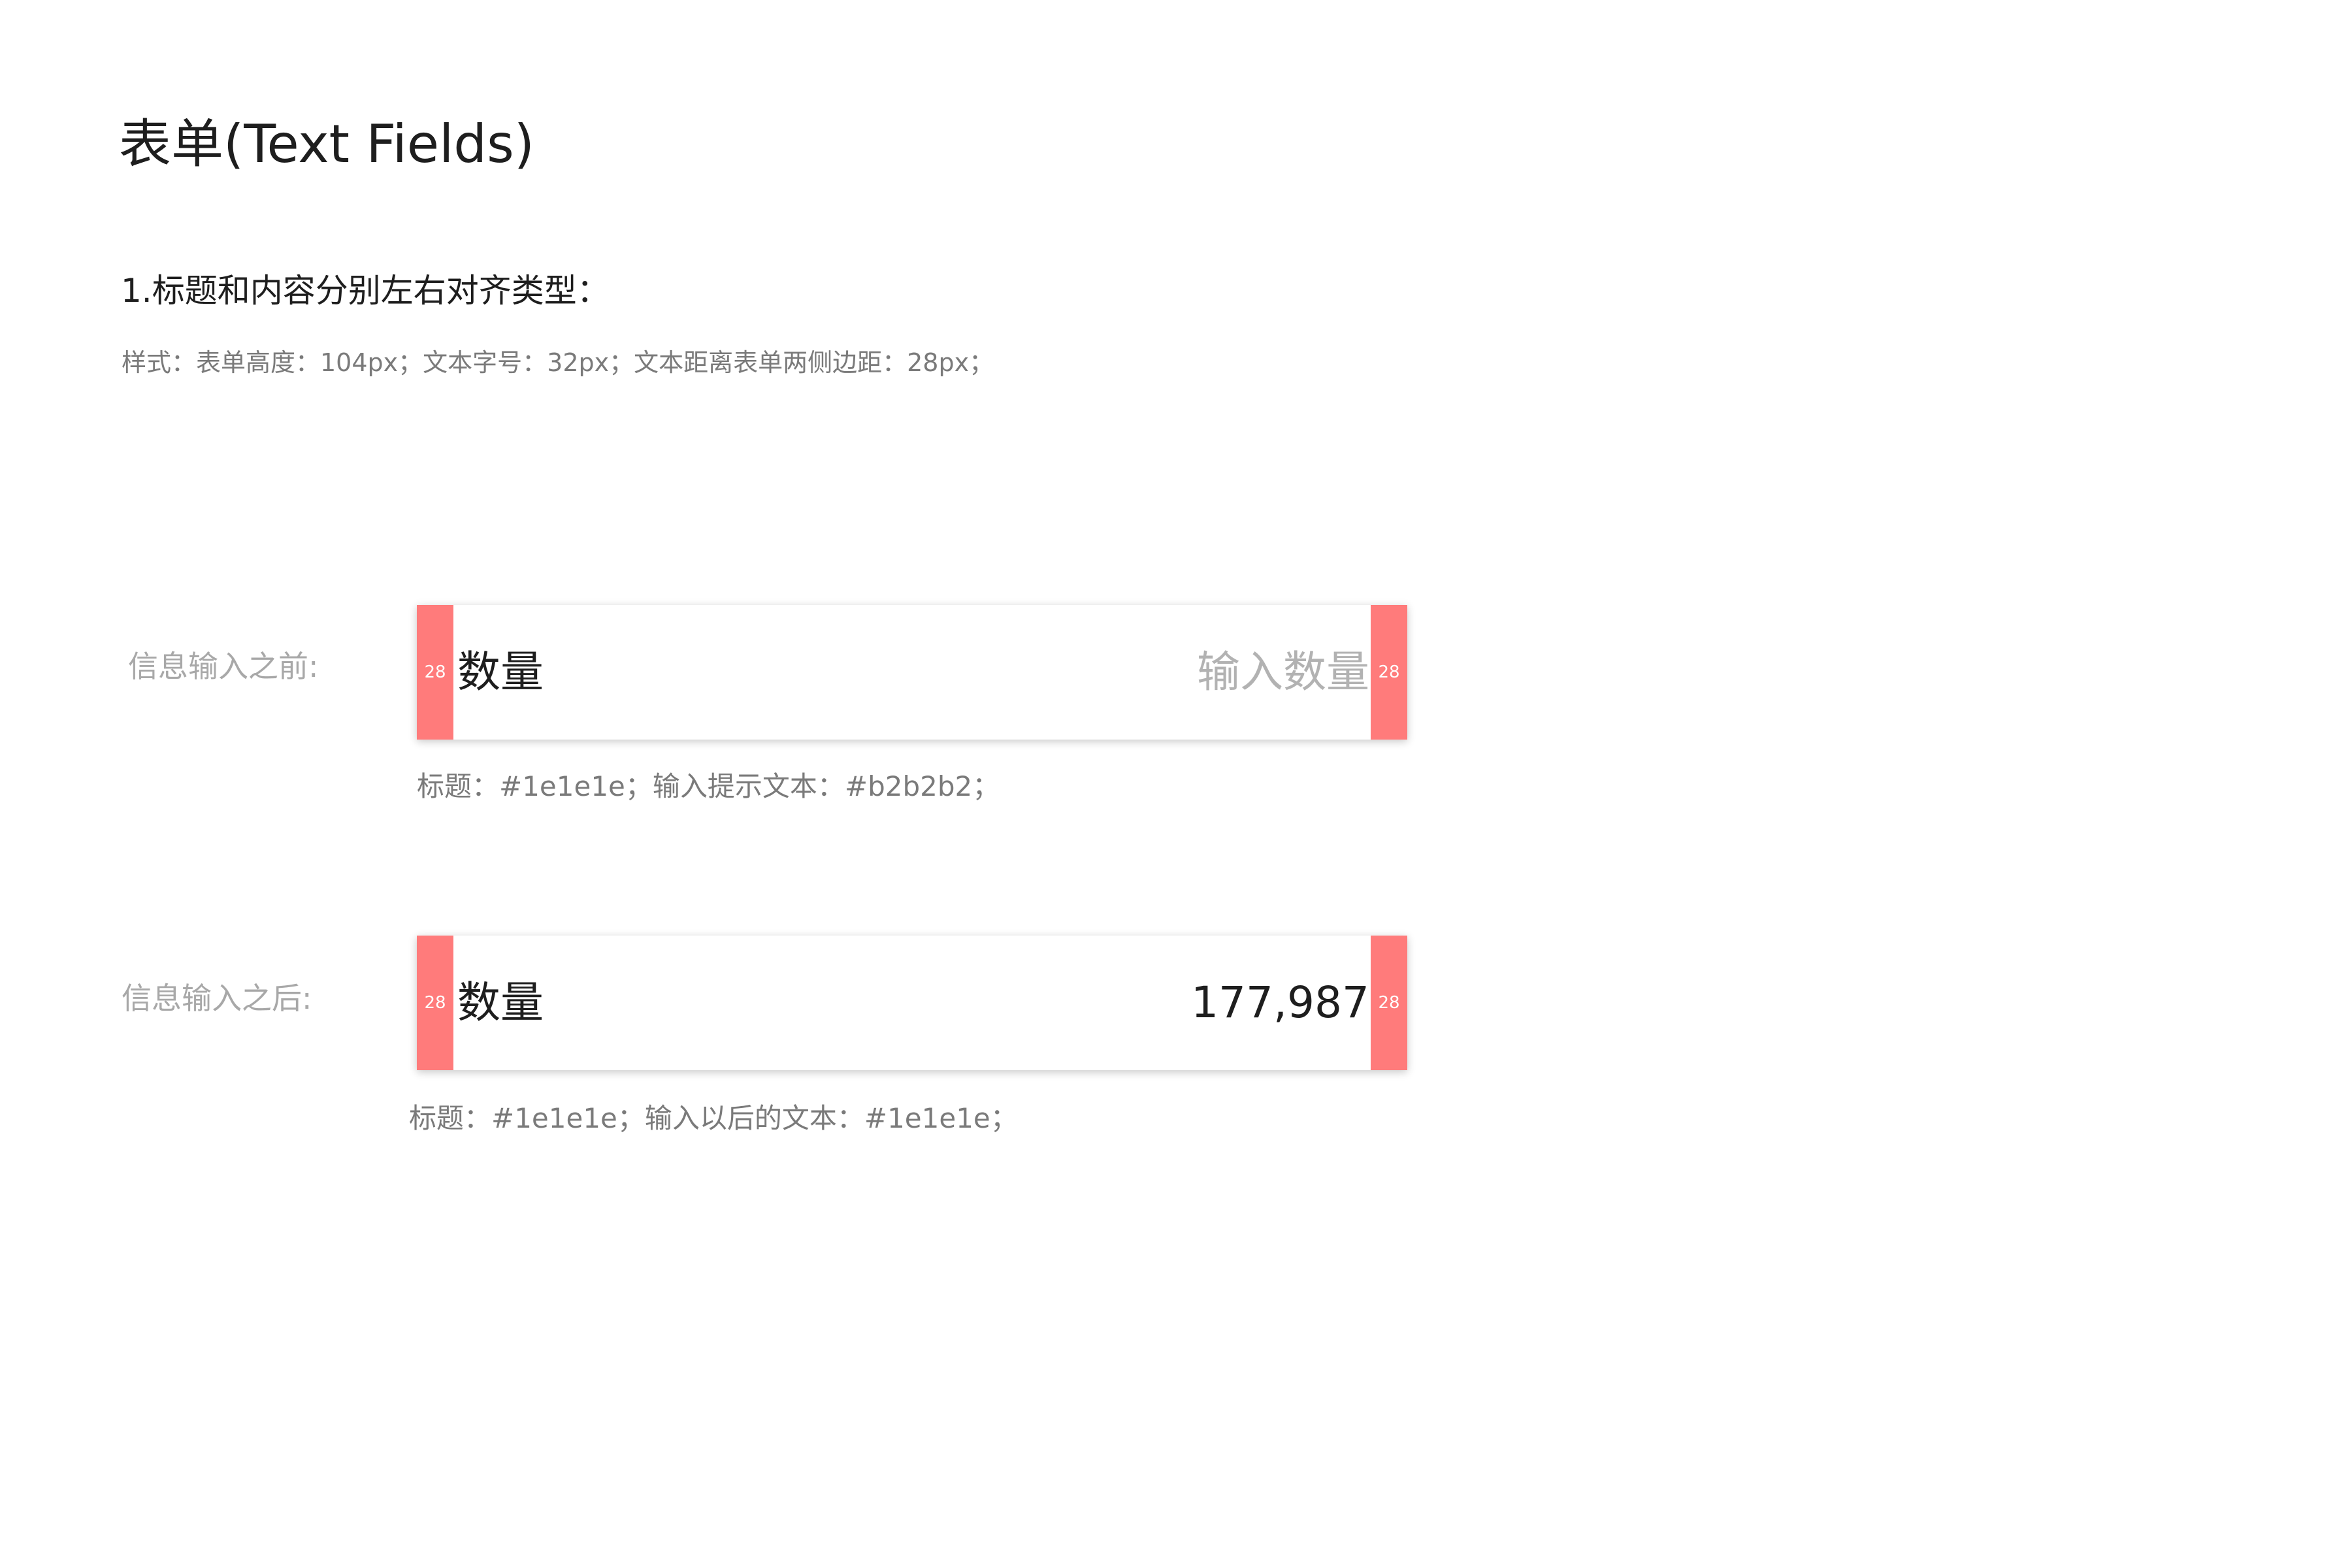  I want to click on text-field-before: 28 数量 输入数量 28, so click(912, 672).